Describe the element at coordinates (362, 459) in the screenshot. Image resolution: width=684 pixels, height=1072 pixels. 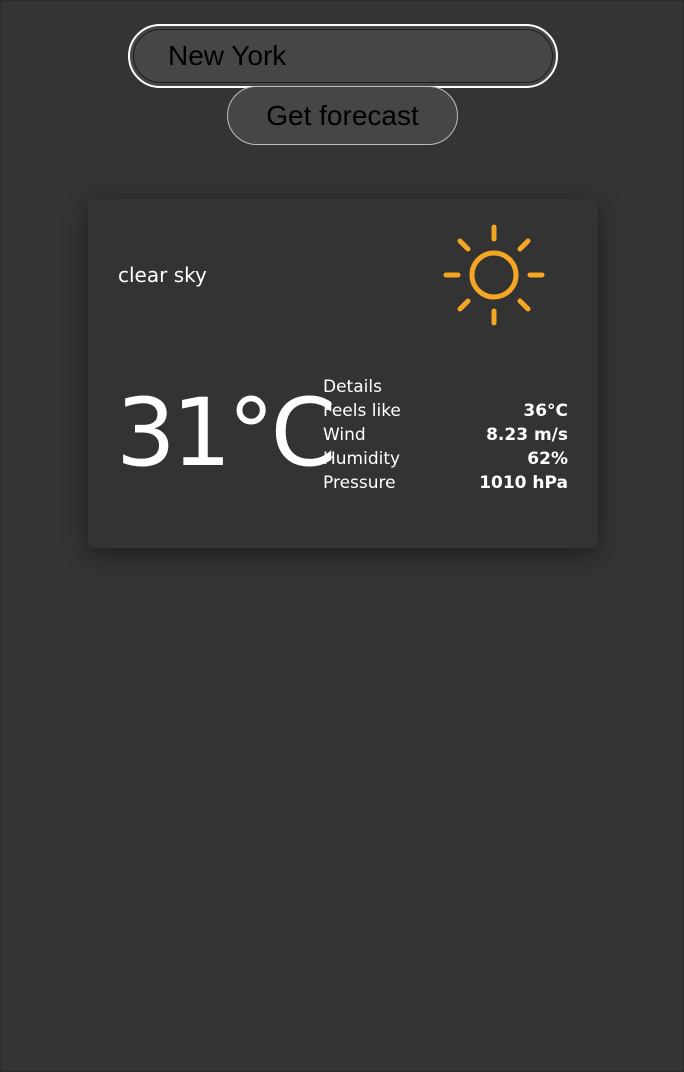
I see `detail-label: Humidity` at that location.